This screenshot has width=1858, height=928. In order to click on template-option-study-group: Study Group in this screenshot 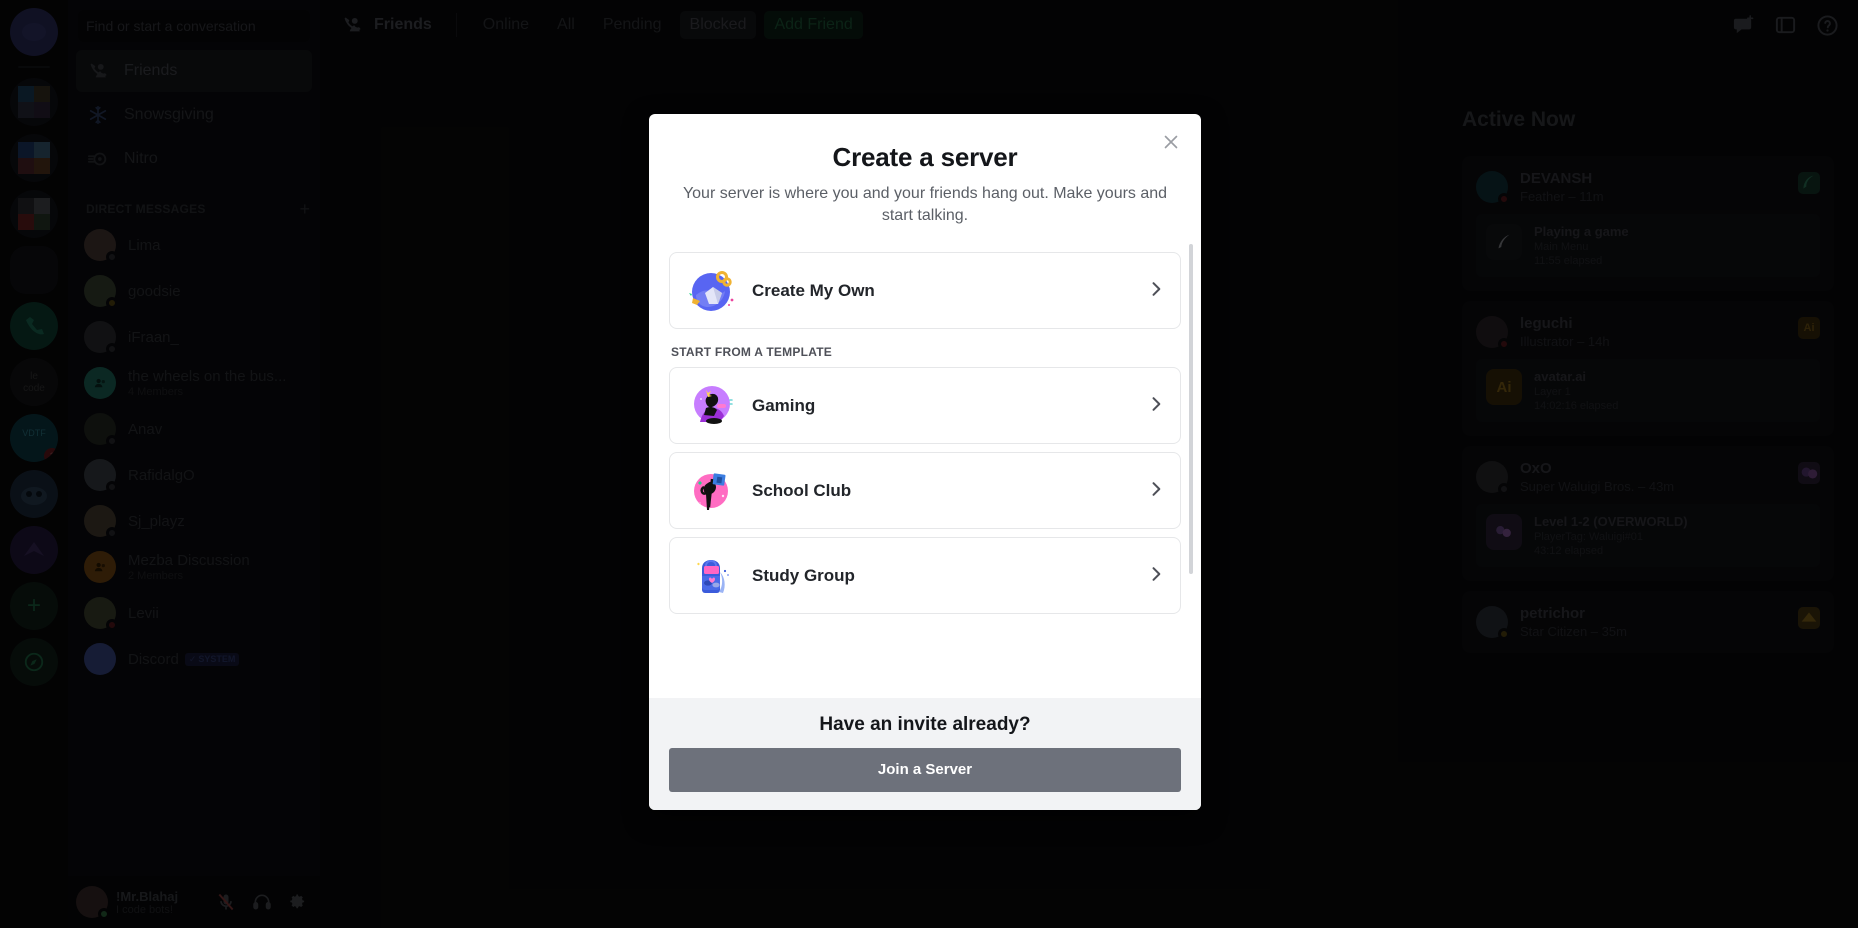, I will do `click(925, 576)`.